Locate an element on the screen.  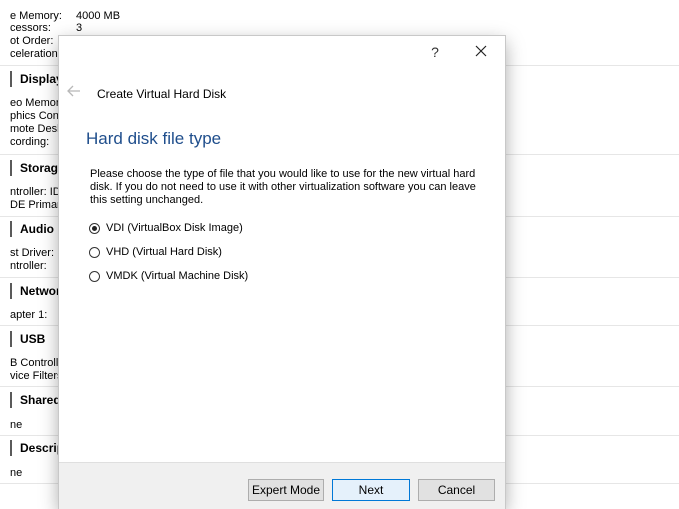
radio-option-vdi: VDI (VirtualBox Disk Image) is located at coordinates (166, 228).